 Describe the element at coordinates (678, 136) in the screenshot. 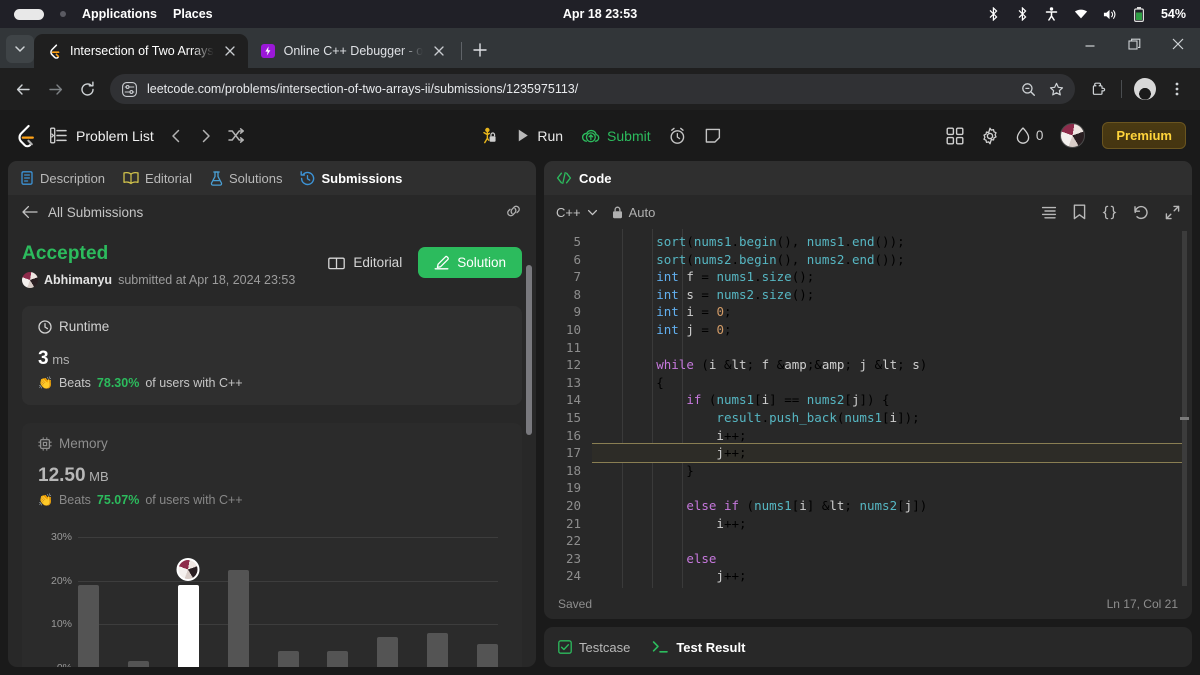

I see `timer-icon` at that location.